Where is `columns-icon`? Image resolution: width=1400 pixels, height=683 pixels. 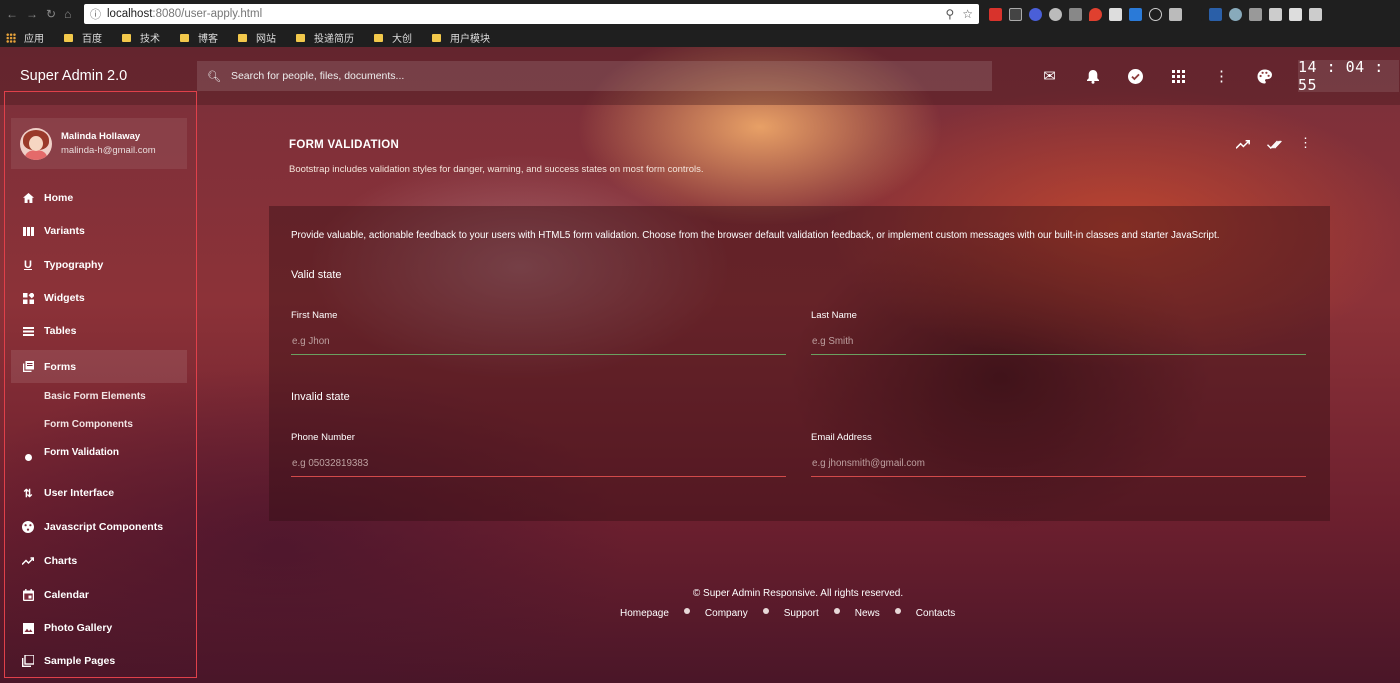 columns-icon is located at coordinates (28, 231).